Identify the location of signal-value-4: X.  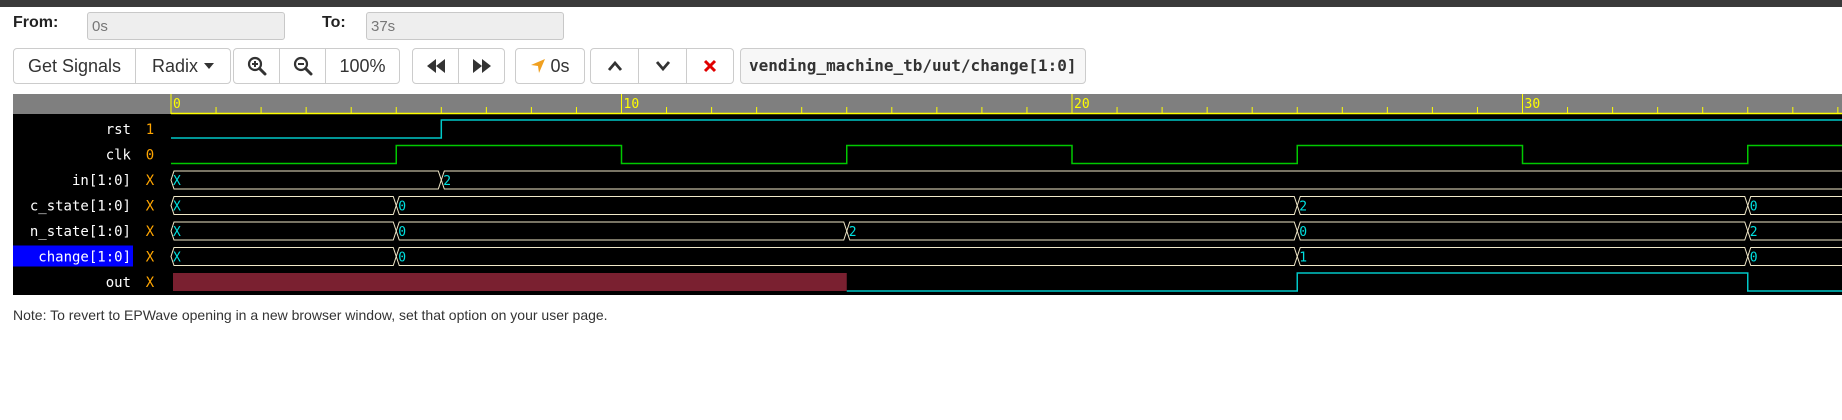
(150, 232).